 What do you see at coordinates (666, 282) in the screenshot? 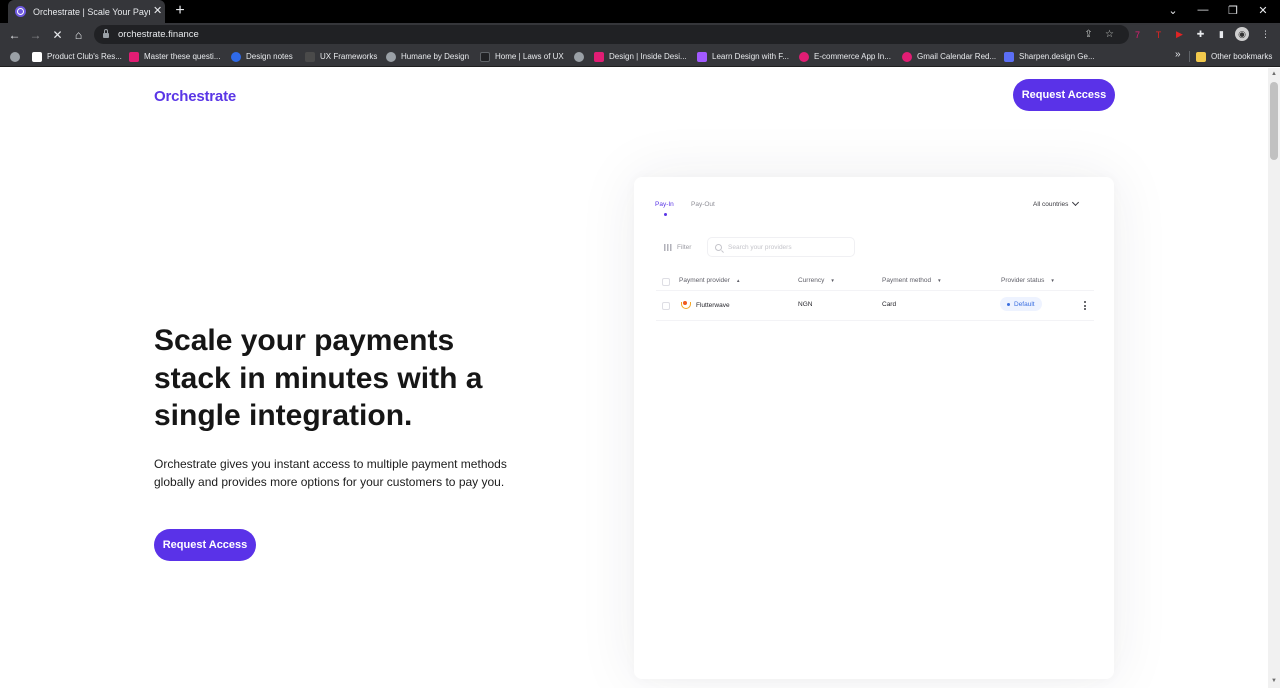
I see `select-all-checkbox` at bounding box center [666, 282].